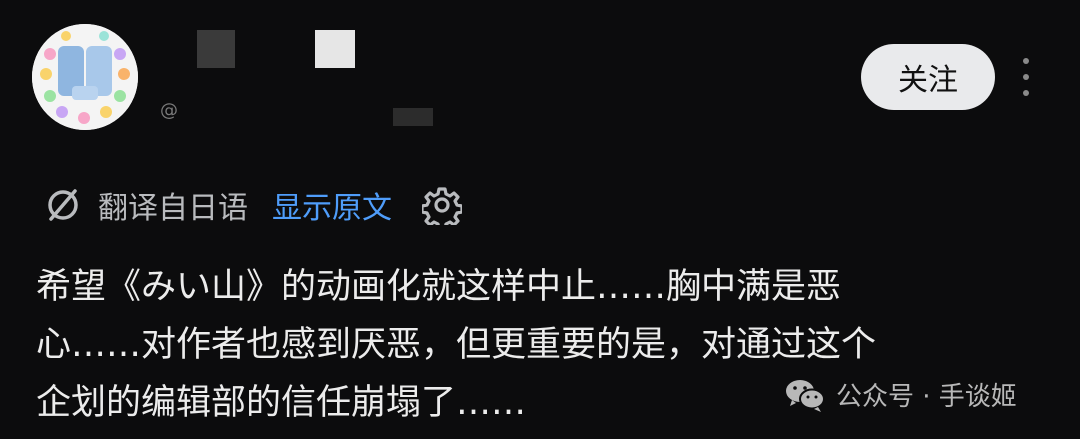 The image size is (1080, 439). I want to click on watermark: 公众号 · 手谈姬, so click(900, 394).